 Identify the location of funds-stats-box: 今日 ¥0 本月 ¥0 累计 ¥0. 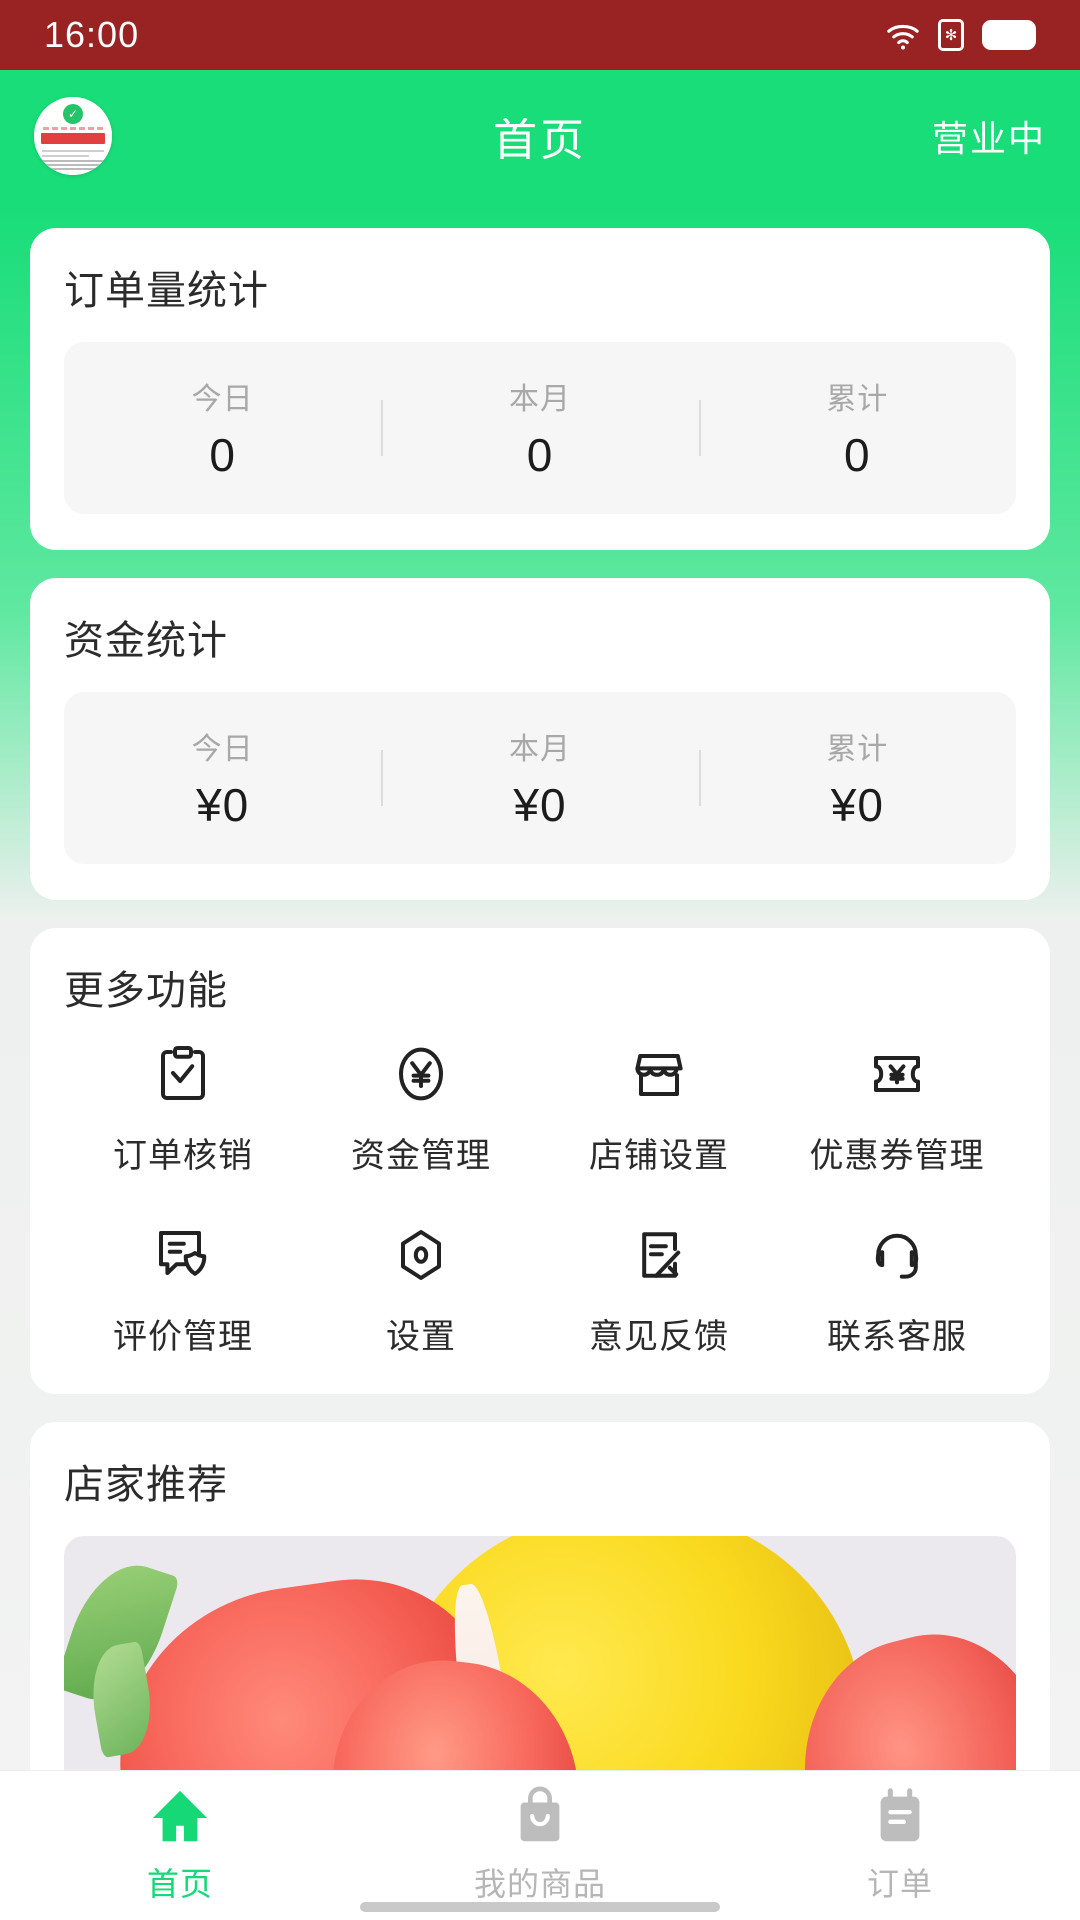
(540, 778).